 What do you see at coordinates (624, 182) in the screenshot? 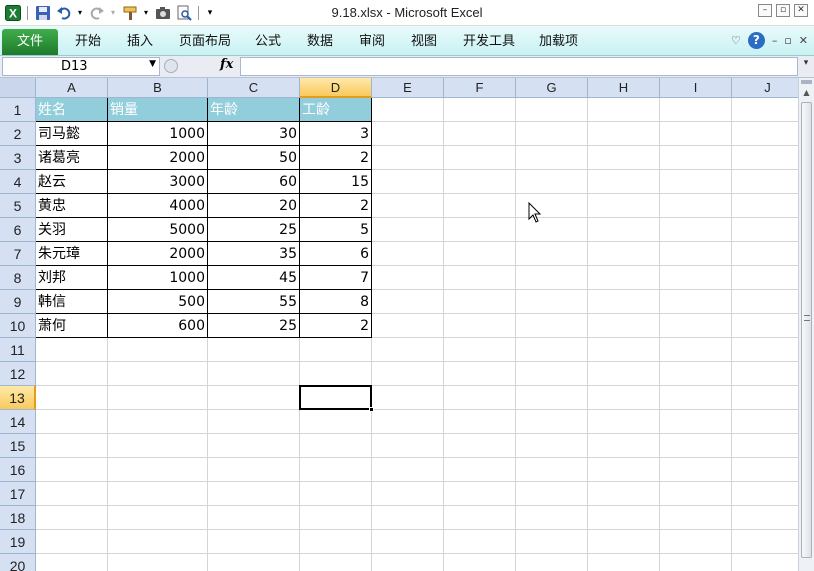
I see `cell-h4` at bounding box center [624, 182].